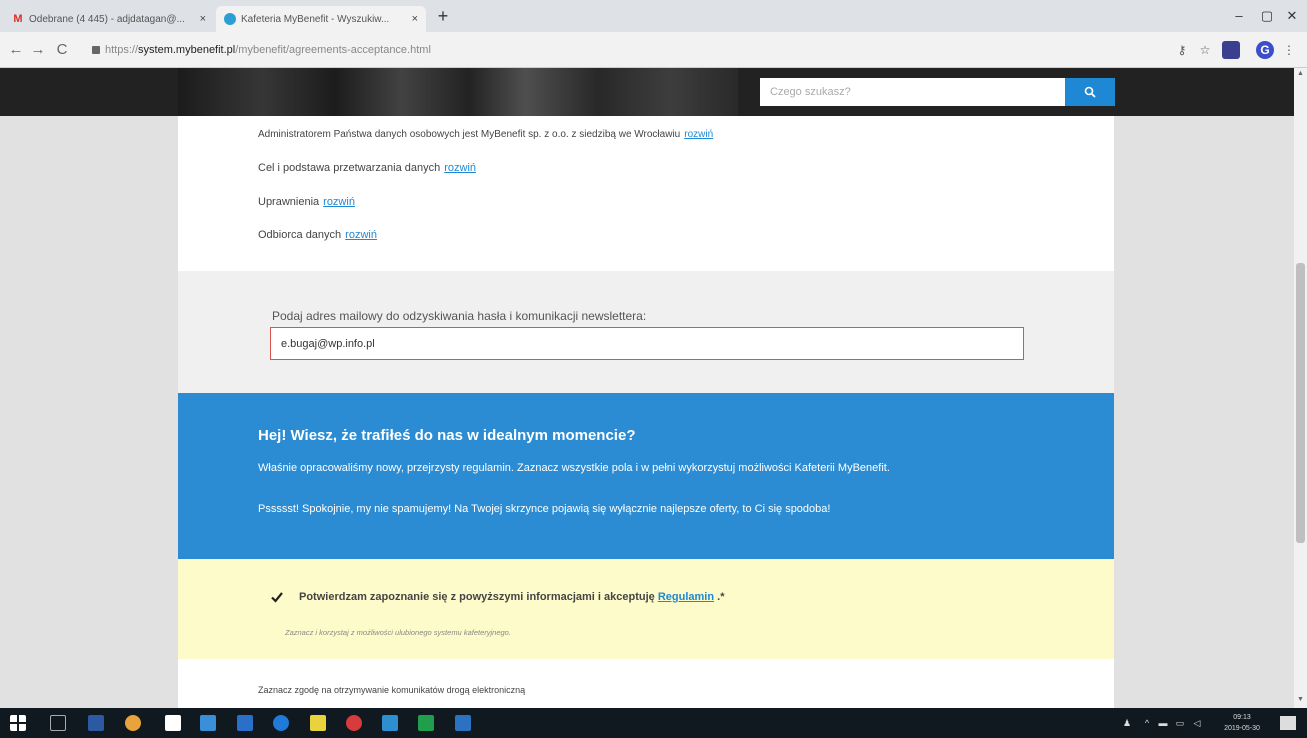  Describe the element at coordinates (1197, 723) in the screenshot. I see `volume-icon: ◁` at that location.